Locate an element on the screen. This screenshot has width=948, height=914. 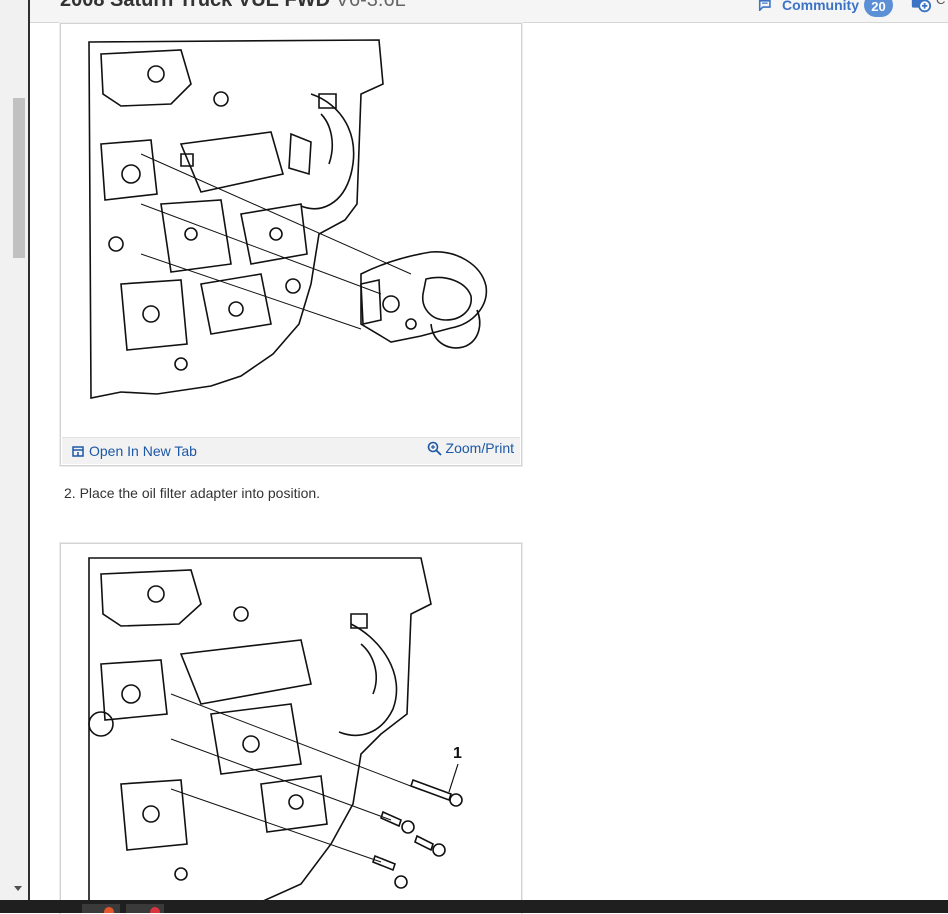
vehicle-name: 2008 Saturn Truck VUE FWD is located at coordinates (195, 5).